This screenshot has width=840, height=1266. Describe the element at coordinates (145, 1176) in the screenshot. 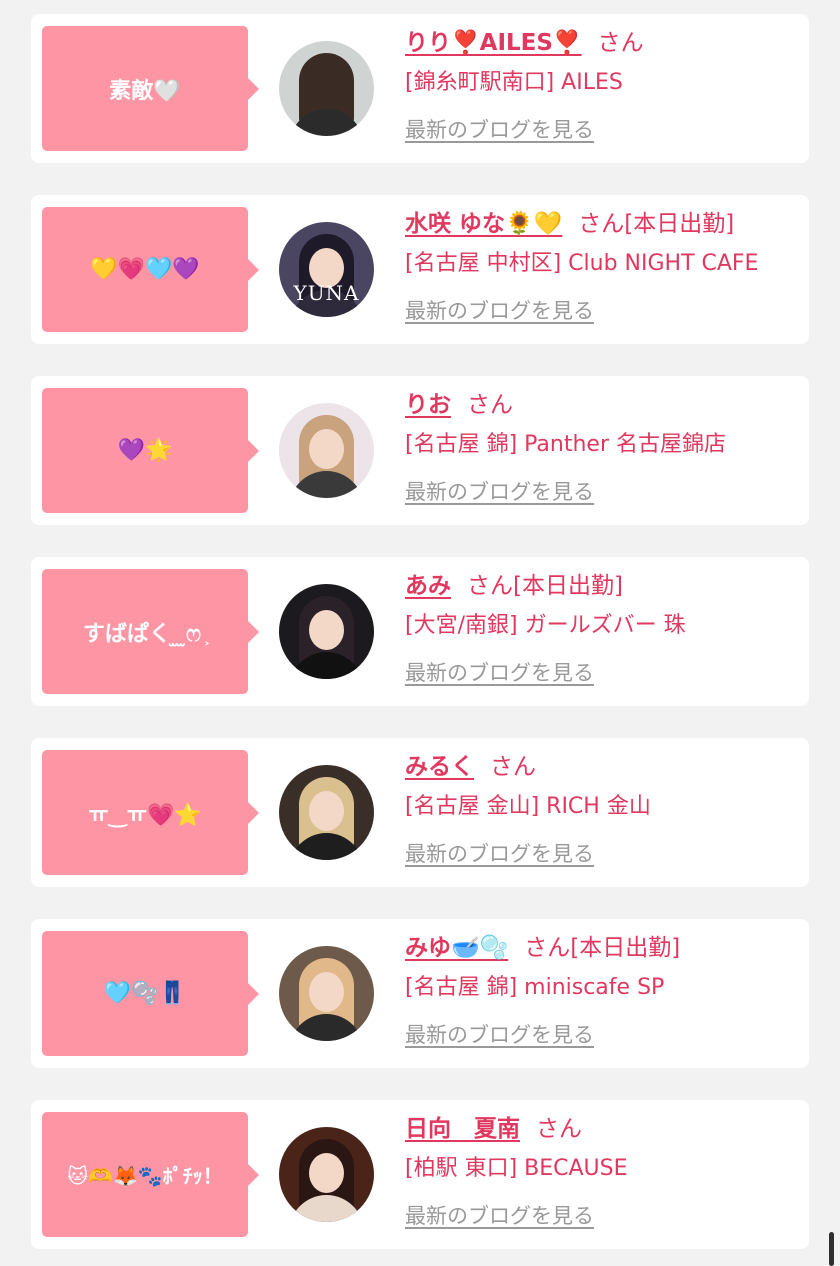

I see `message-text: 🐱🫶🦊🐾ﾎﾟﾁｯ！` at that location.